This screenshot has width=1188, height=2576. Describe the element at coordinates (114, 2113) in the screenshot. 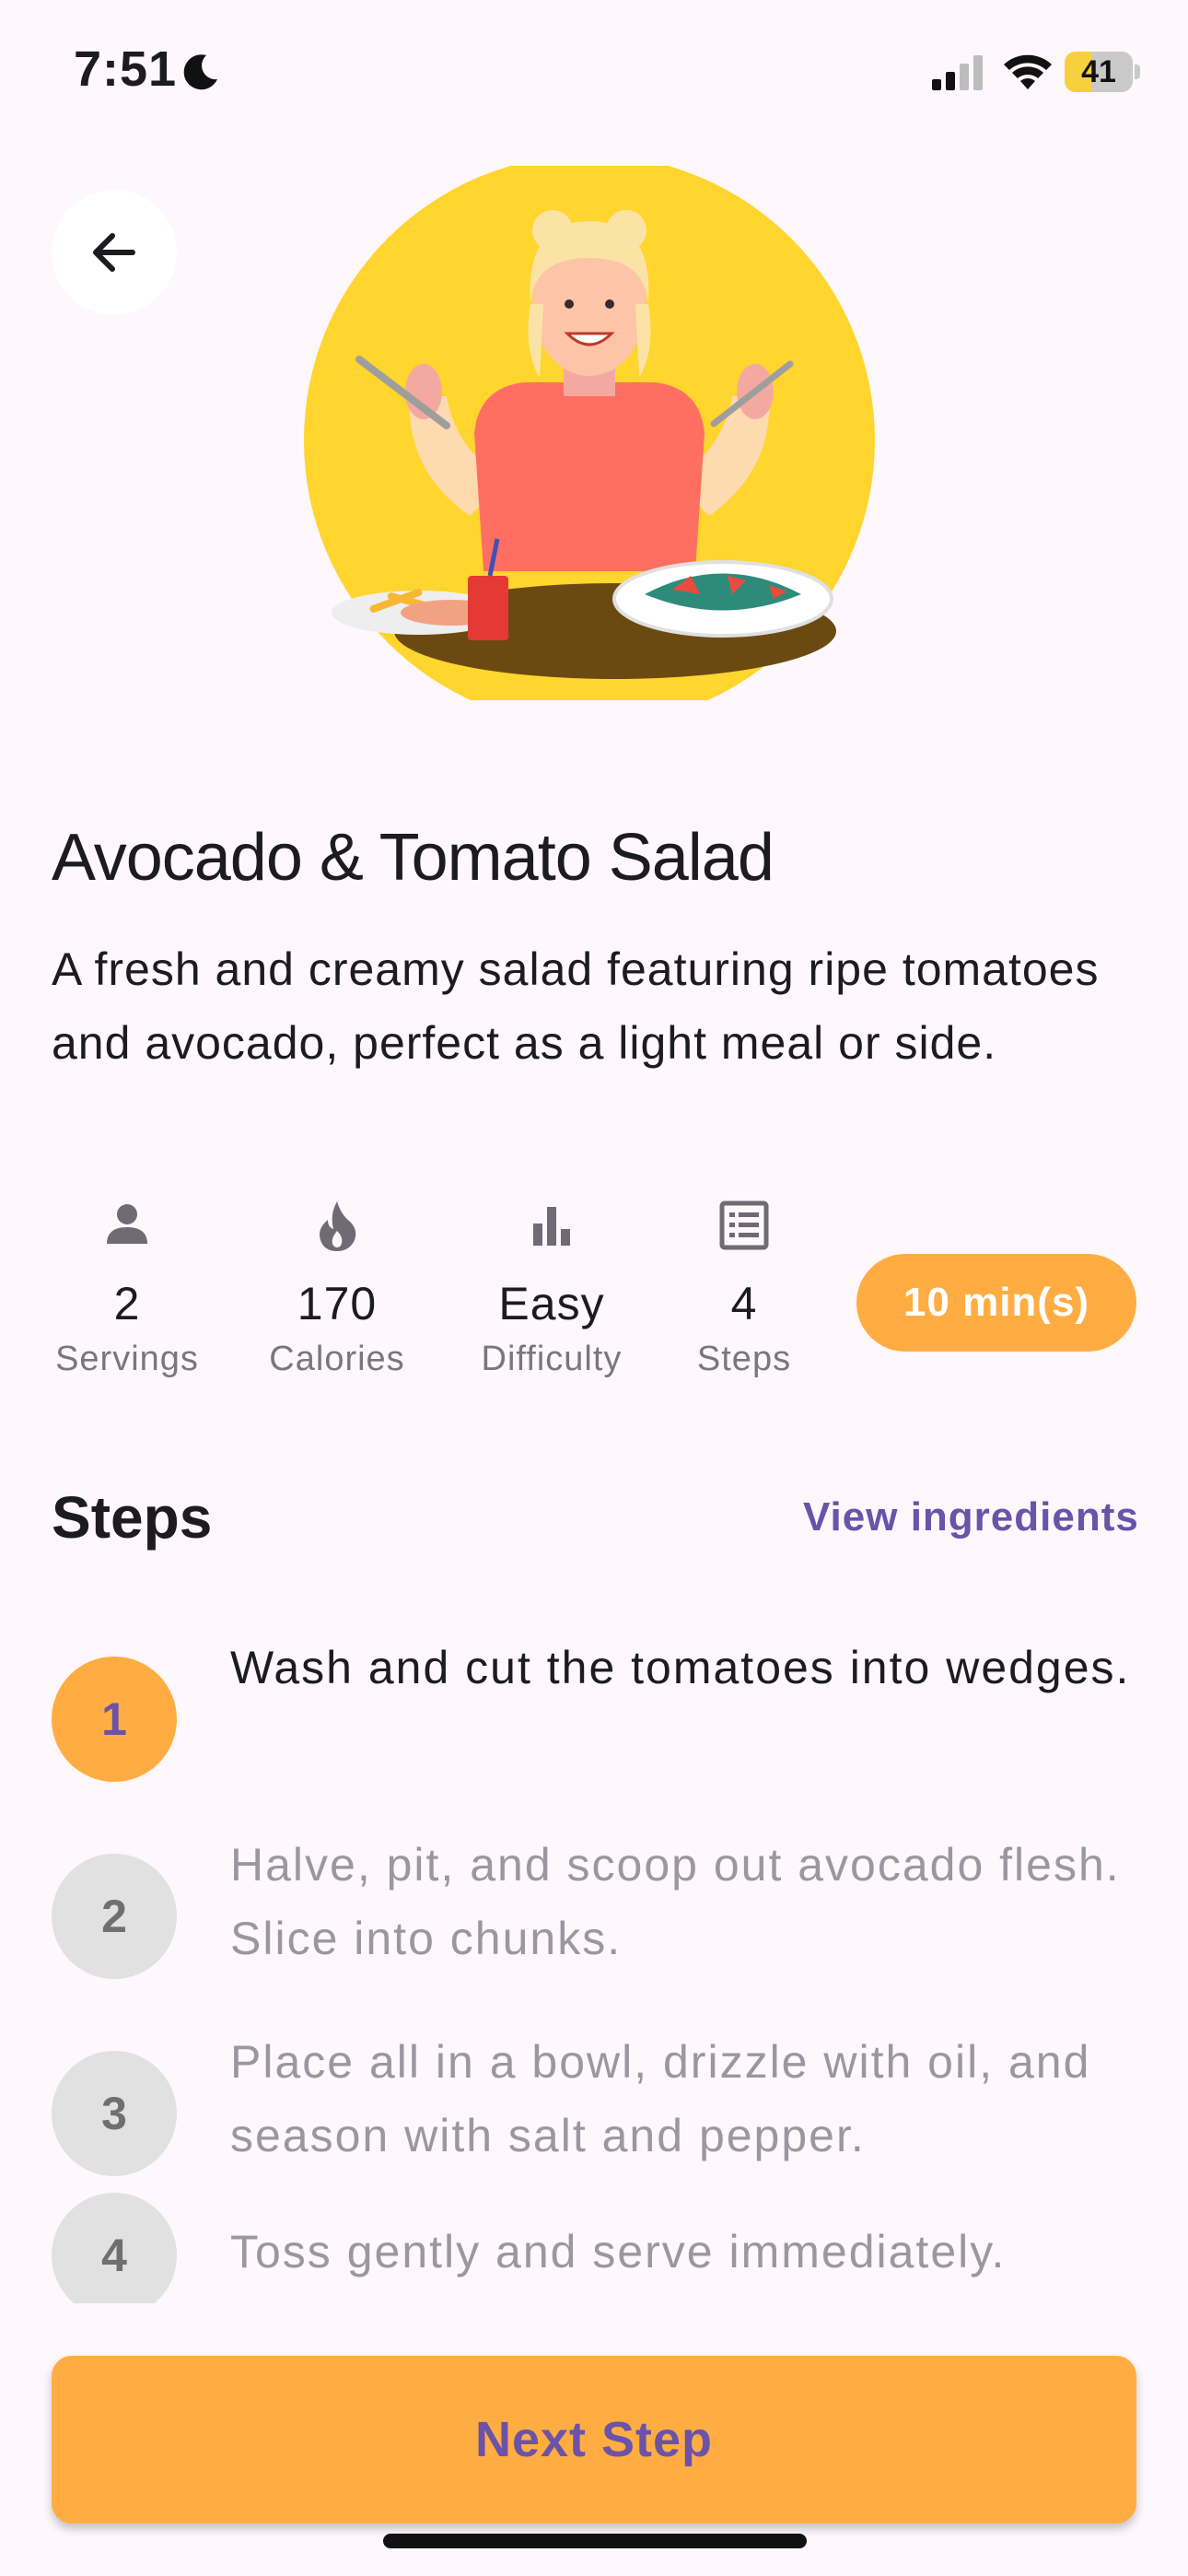

I see `step-number: 3` at that location.